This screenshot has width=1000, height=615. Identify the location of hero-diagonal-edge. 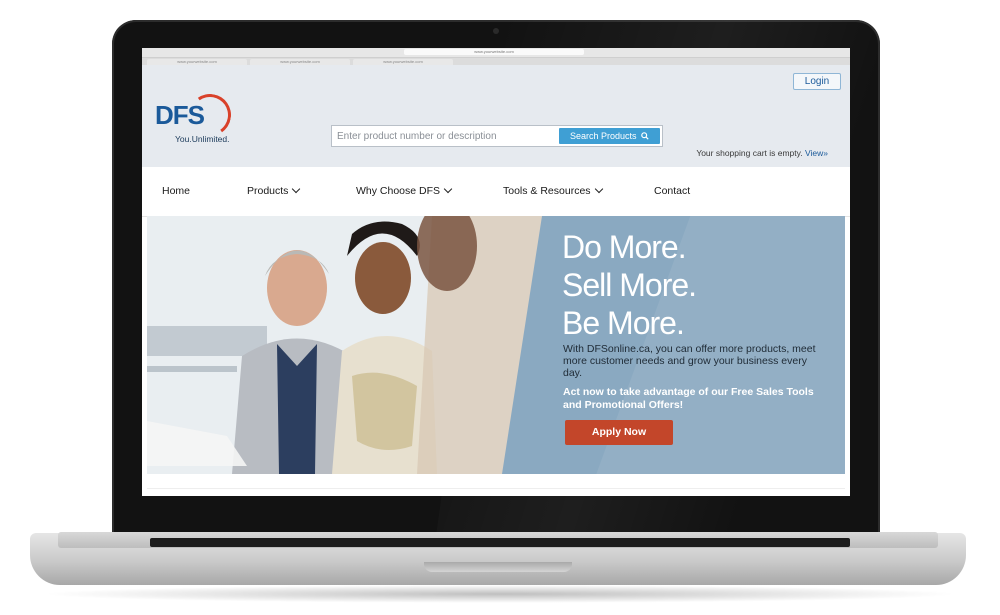
(522, 345).